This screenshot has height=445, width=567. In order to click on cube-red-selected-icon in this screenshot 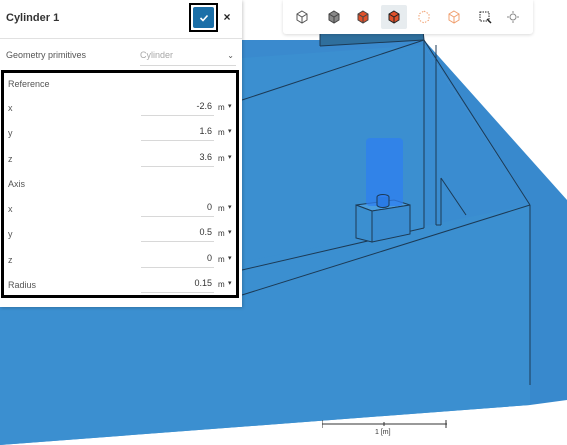, I will do `click(394, 17)`.